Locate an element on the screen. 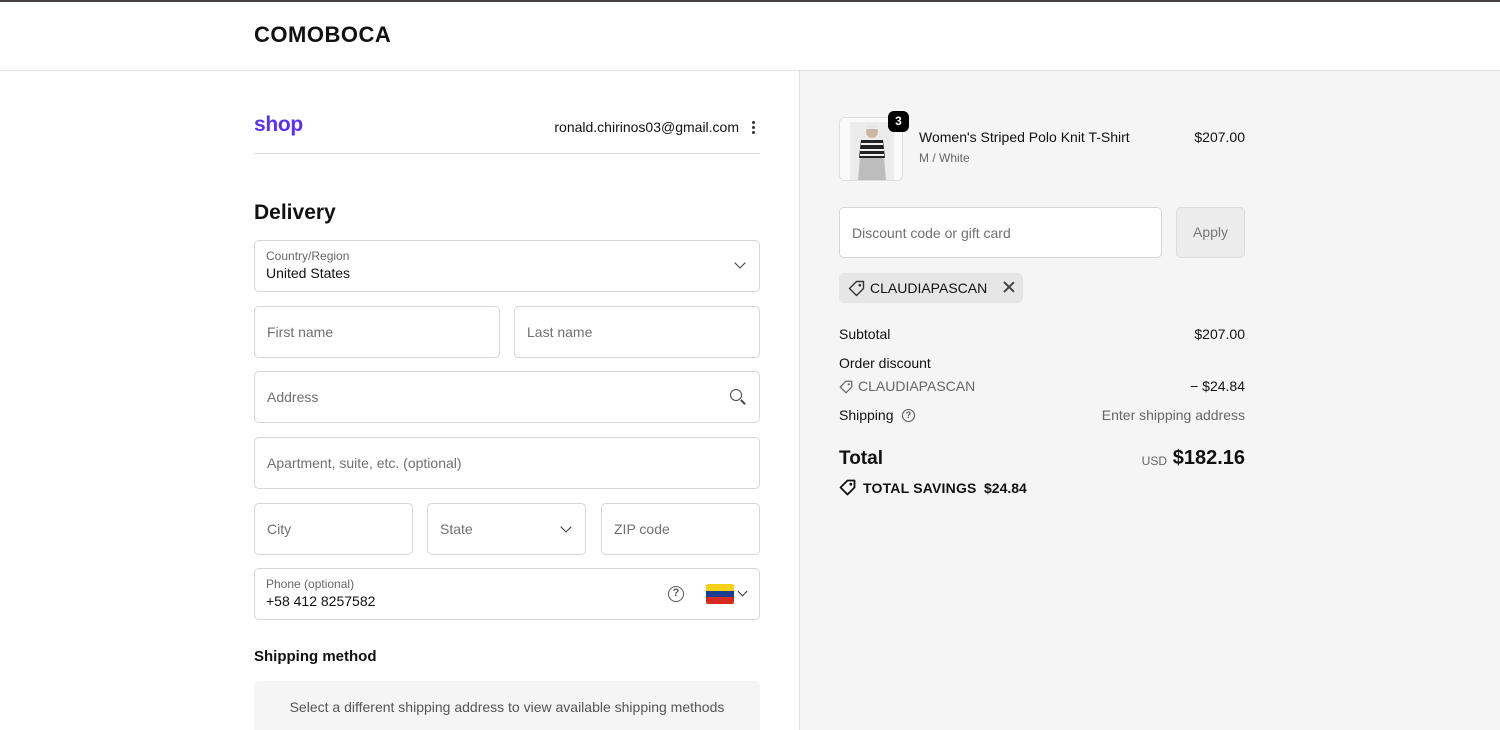 This screenshot has height=730, width=1500. delivery-heading: Delivery is located at coordinates (295, 212).